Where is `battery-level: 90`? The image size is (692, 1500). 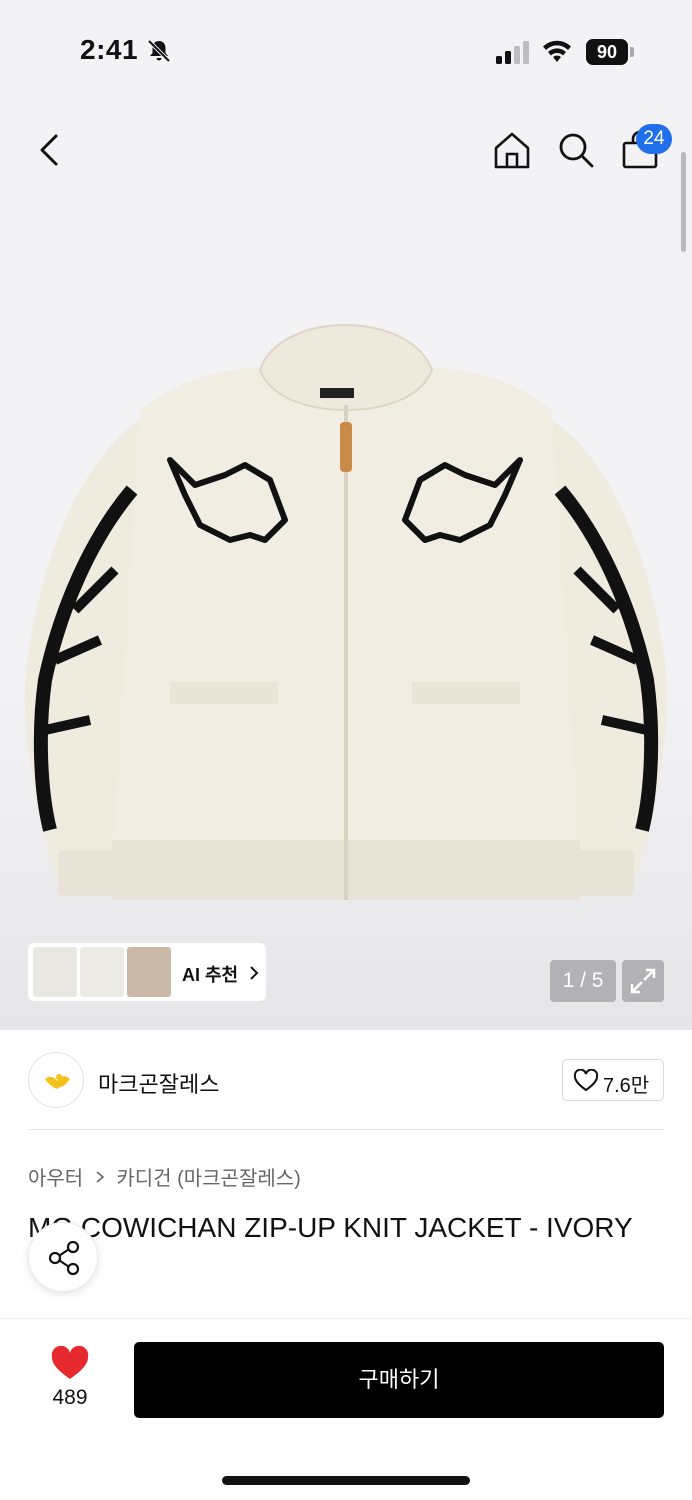
battery-level: 90 is located at coordinates (607, 52).